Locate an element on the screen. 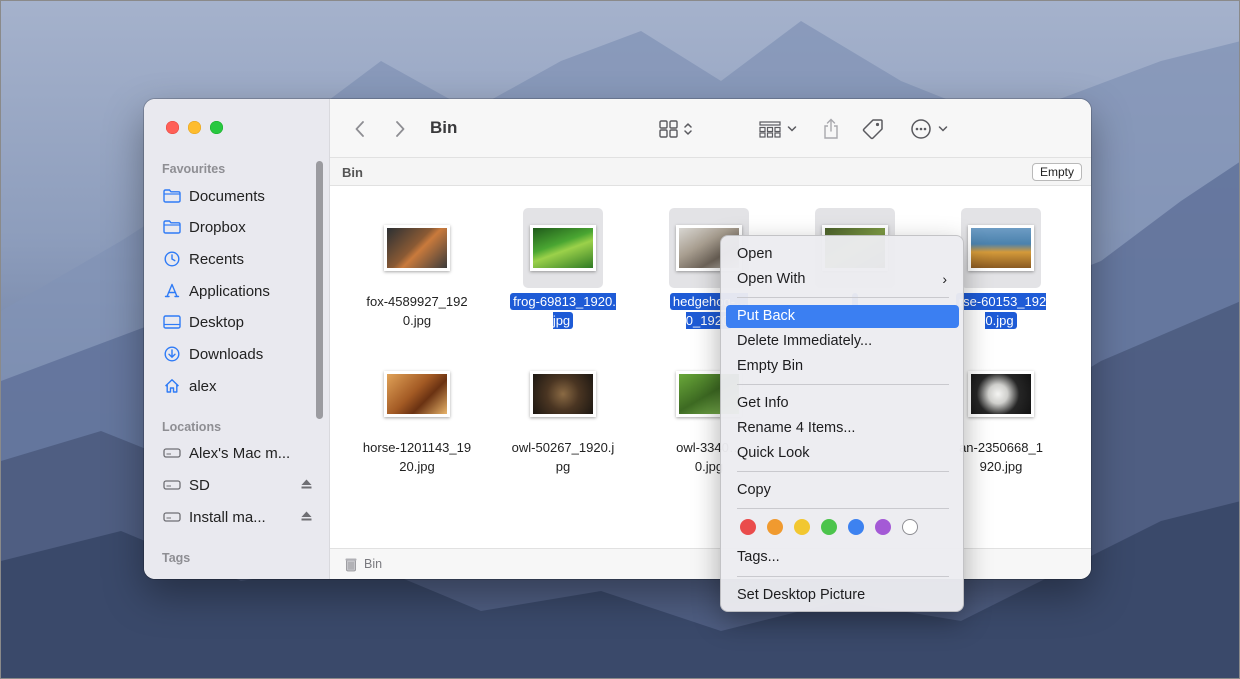 This screenshot has height=679, width=1240. share-button is located at coordinates (831, 129).